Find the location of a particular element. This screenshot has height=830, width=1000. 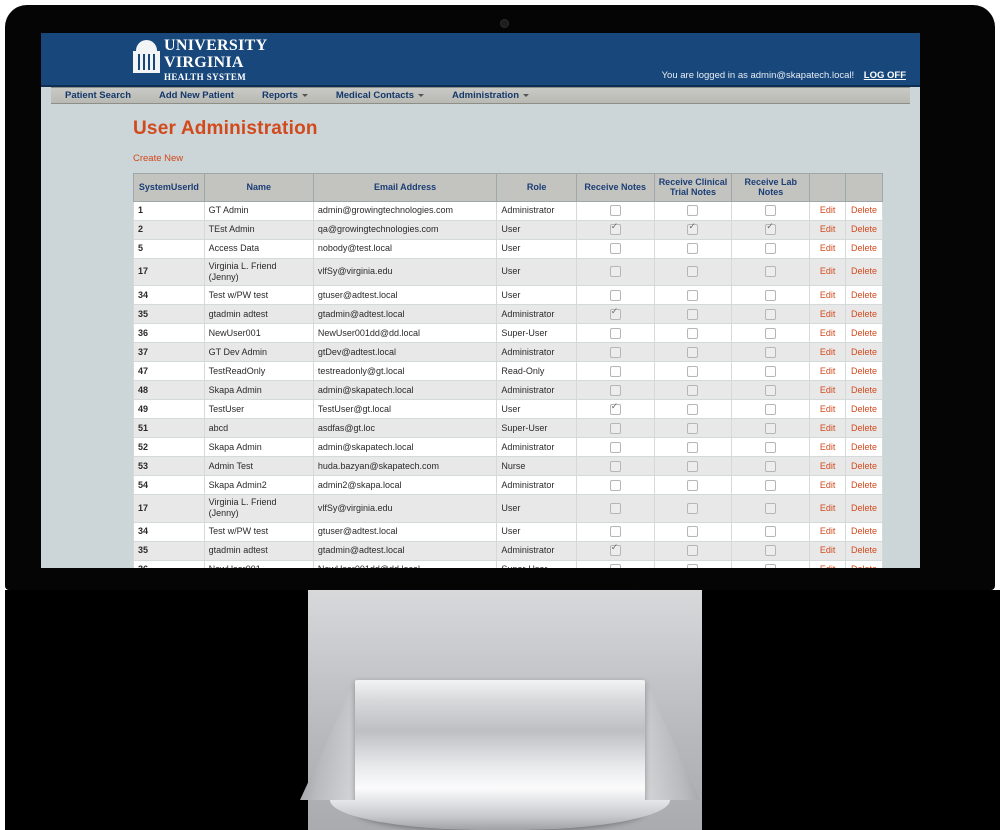

nav-item-add-new-patient: Add New Patient is located at coordinates (196, 95).